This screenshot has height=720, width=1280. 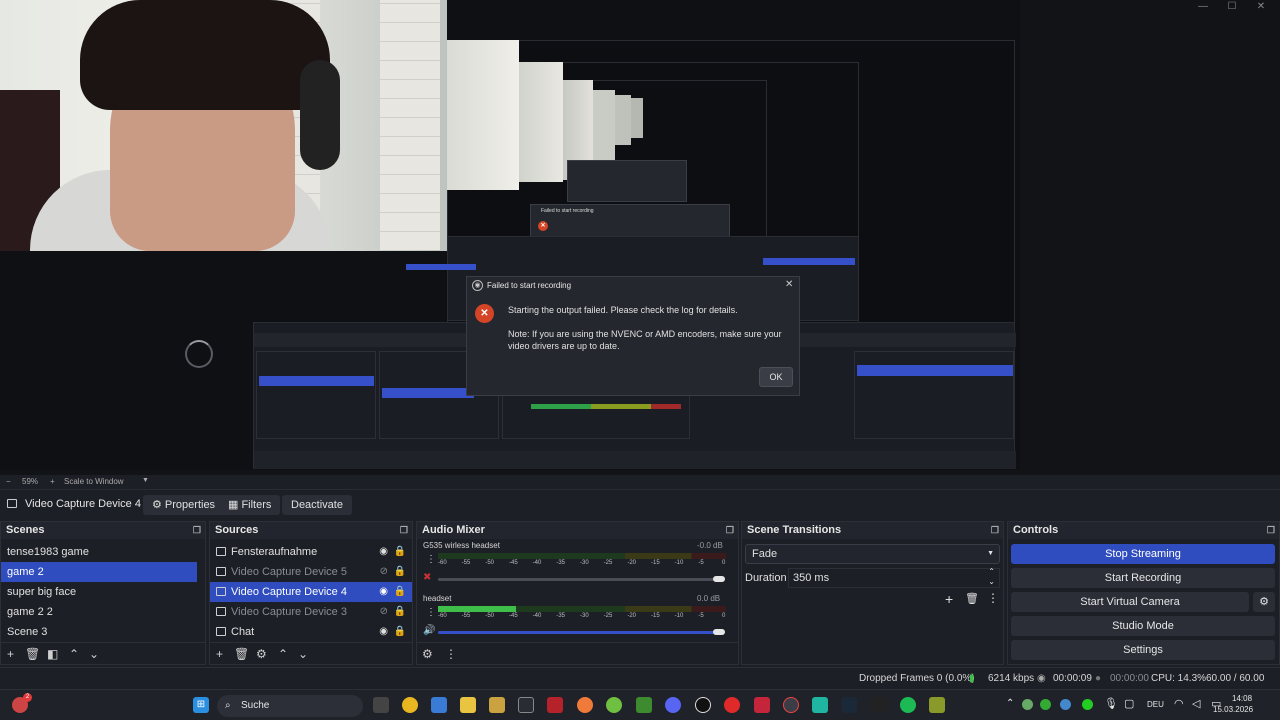 I want to click on task-view-icon, so click(x=381, y=705).